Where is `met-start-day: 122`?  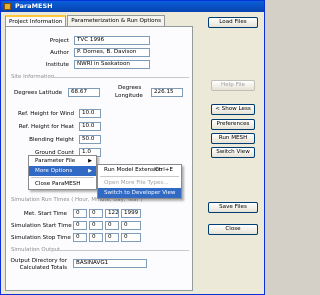
met-start-day: 122 is located at coordinates (112, 213).